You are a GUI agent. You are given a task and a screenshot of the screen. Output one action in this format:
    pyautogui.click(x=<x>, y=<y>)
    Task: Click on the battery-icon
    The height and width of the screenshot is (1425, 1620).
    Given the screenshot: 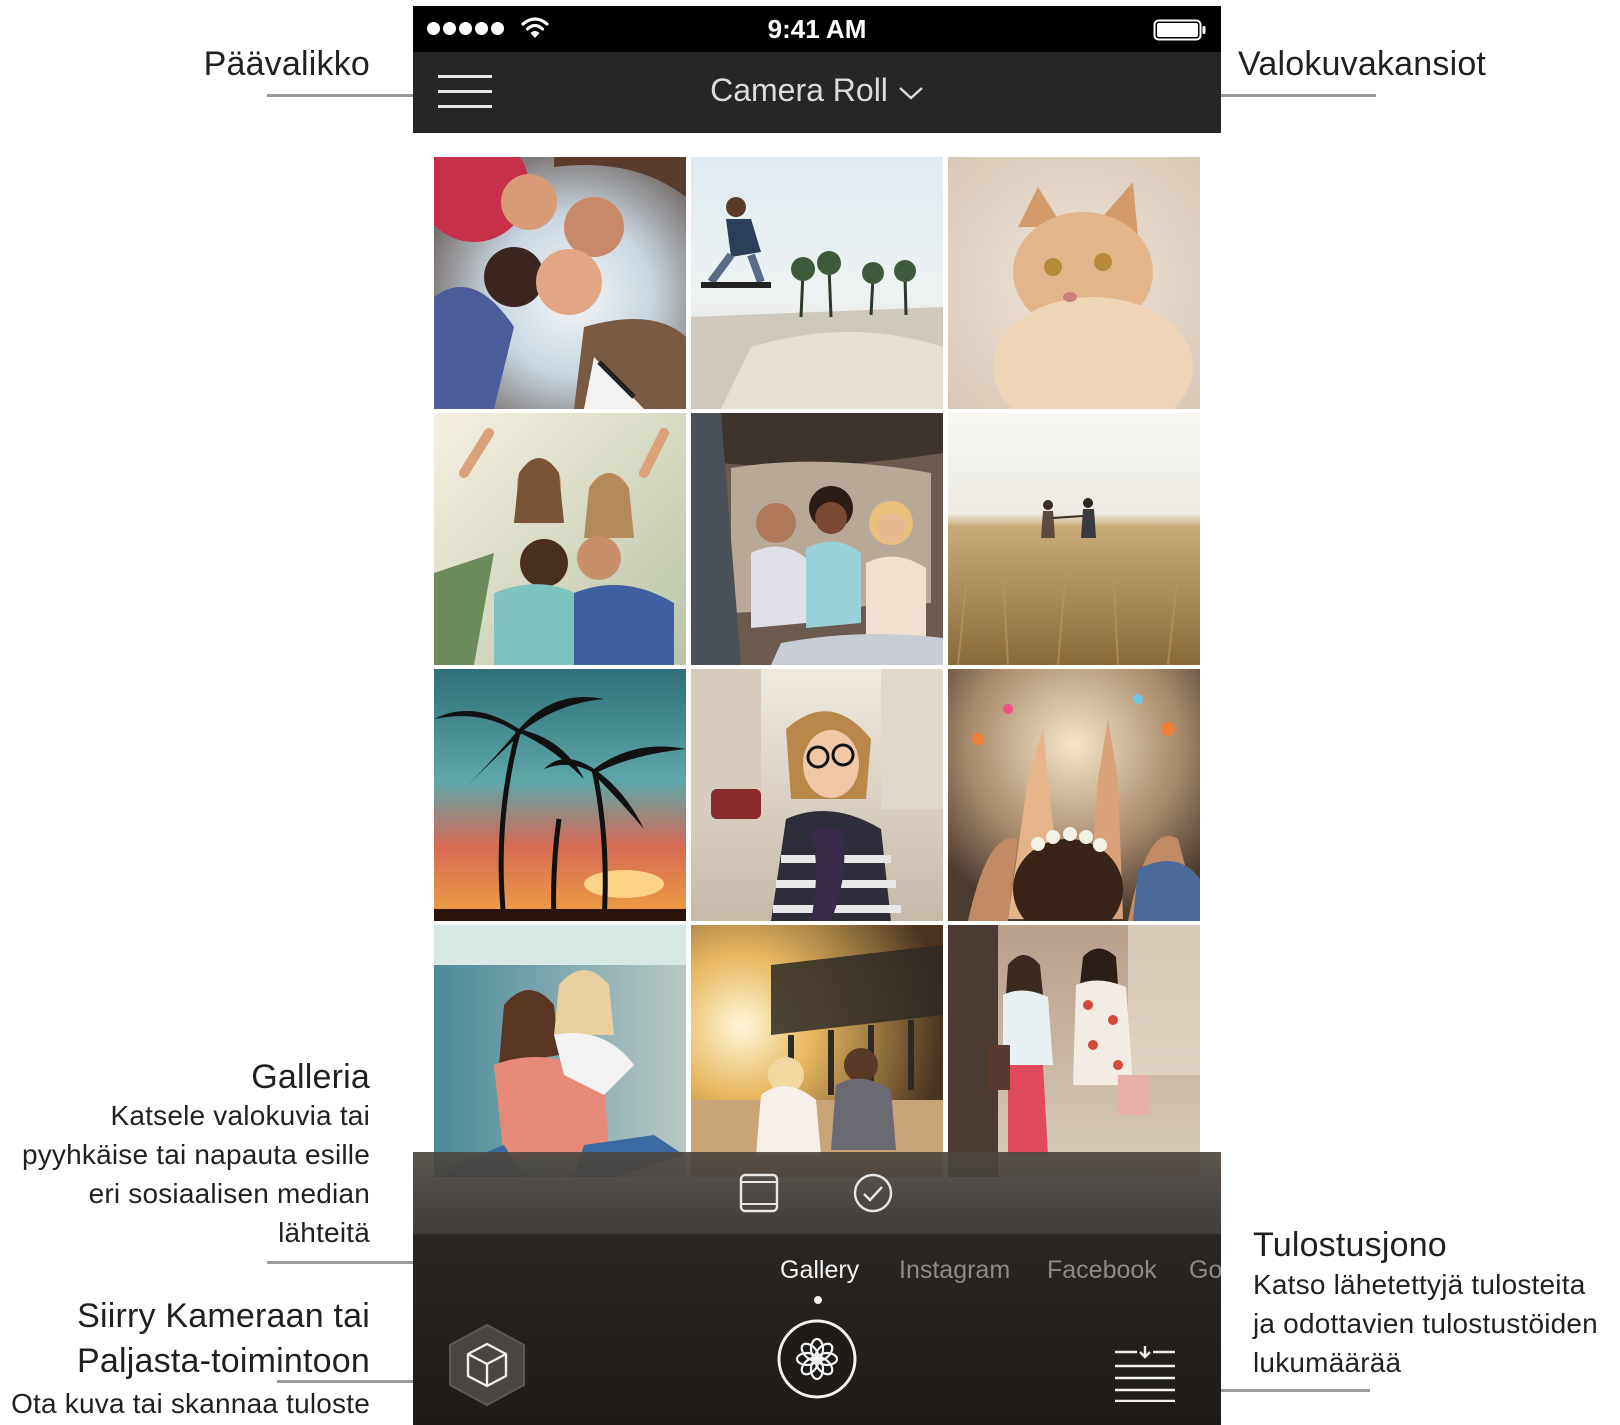 What is the action you would take?
    pyautogui.click(x=1179, y=30)
    